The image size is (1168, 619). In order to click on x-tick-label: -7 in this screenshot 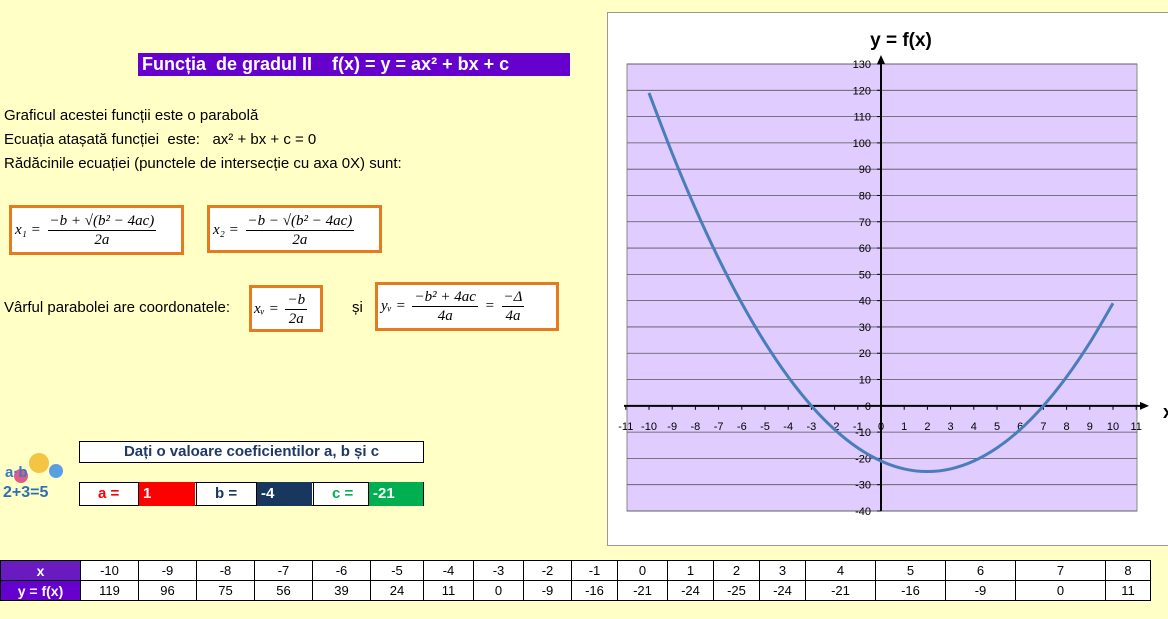, I will do `click(719, 427)`.